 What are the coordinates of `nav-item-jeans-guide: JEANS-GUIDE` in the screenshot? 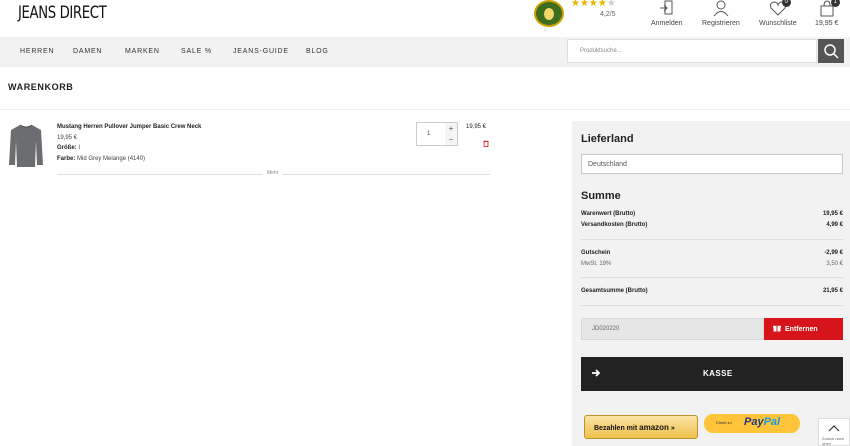 It's located at (261, 51).